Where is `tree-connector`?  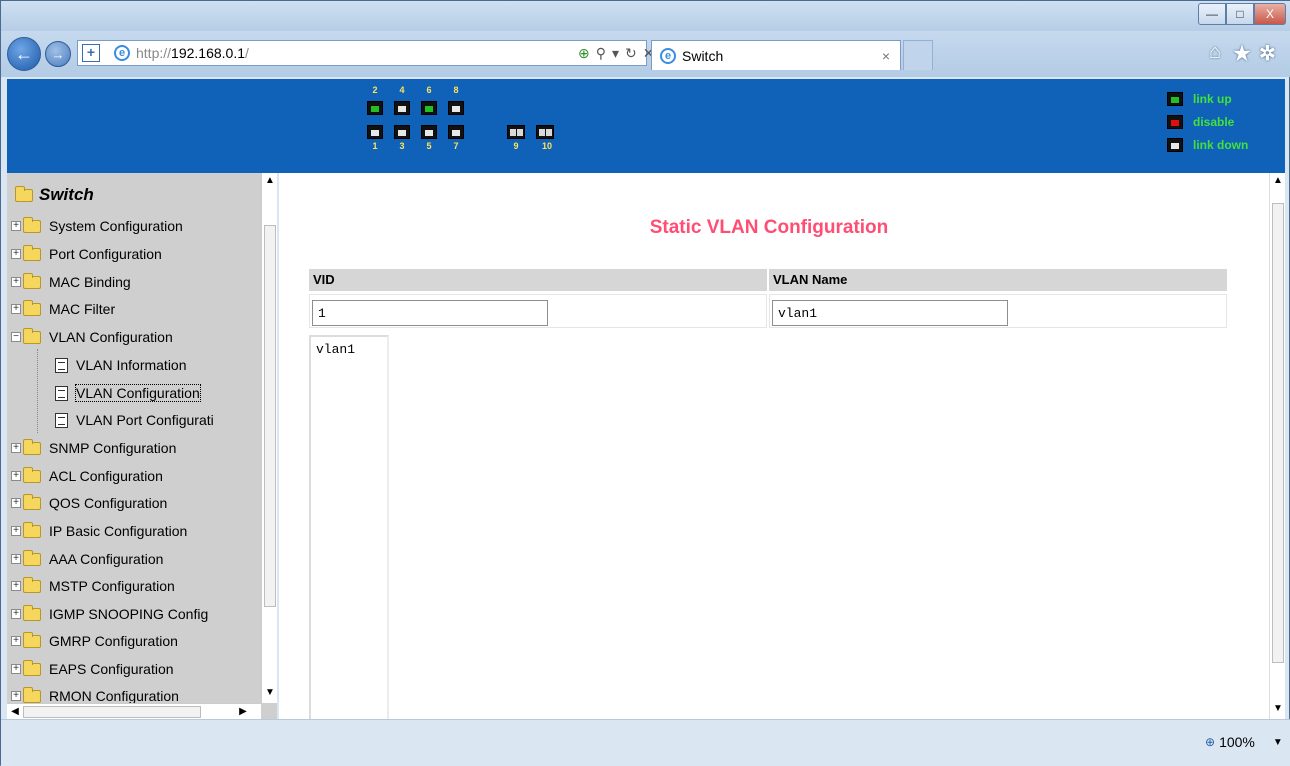
tree-connector is located at coordinates (44, 391).